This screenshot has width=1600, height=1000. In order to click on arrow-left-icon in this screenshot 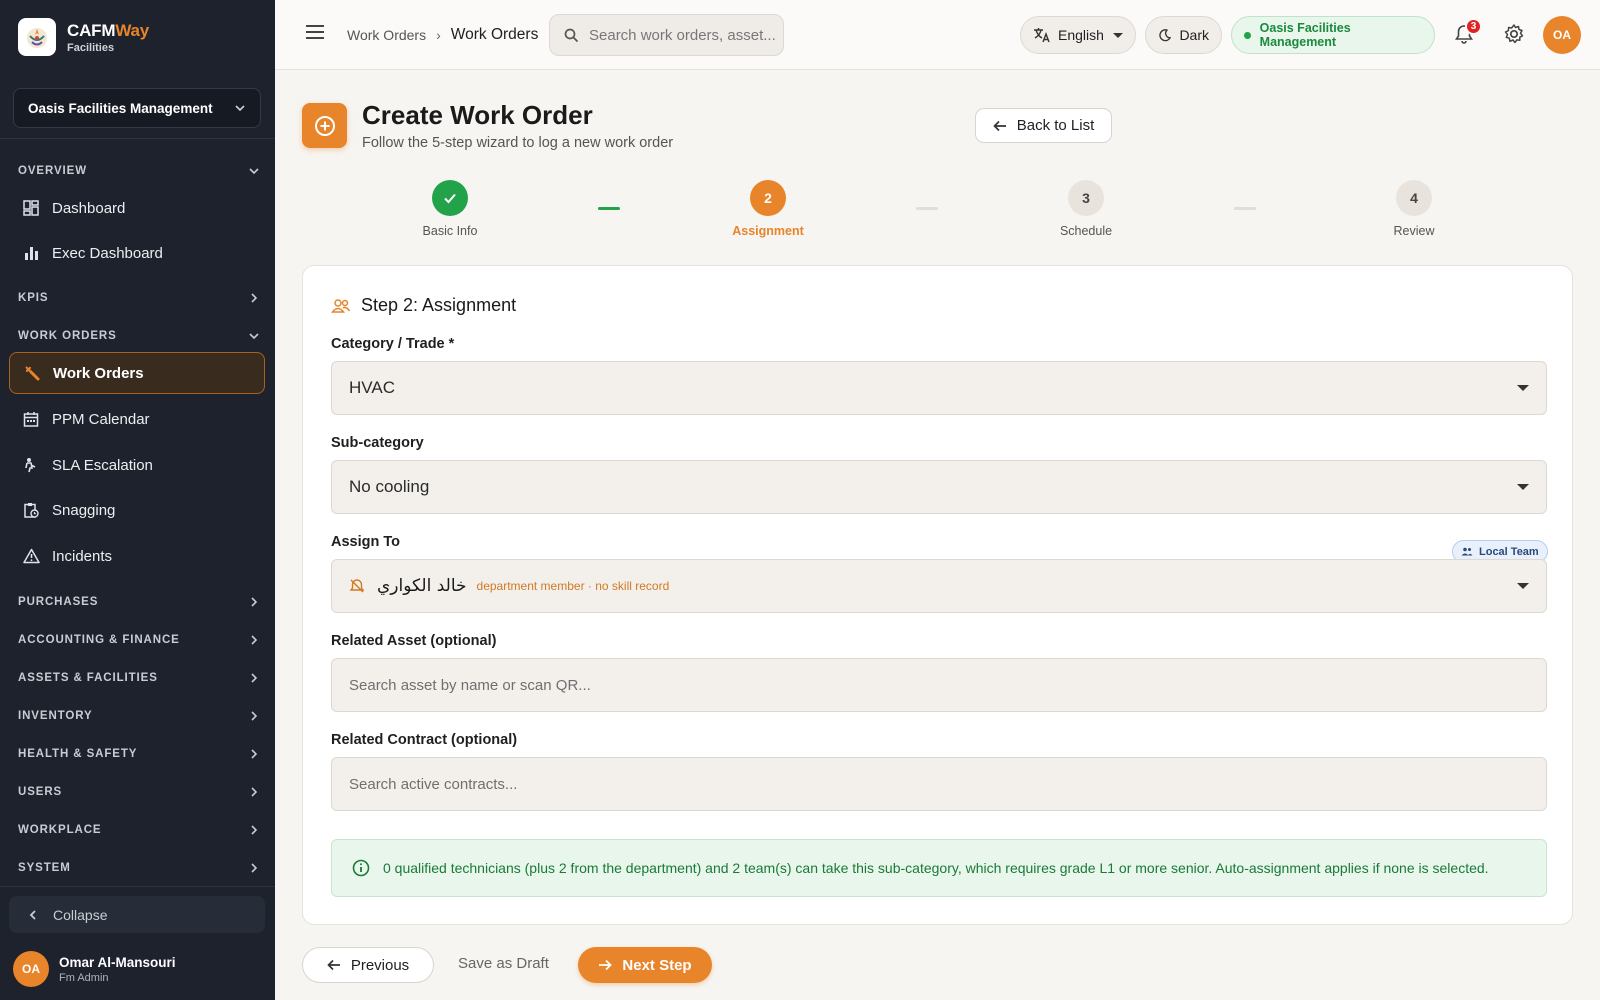, I will do `click(999, 125)`.